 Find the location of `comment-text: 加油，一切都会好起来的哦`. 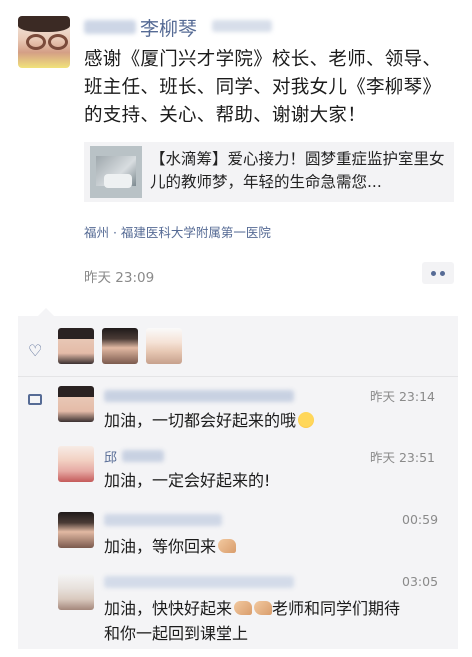

comment-text: 加油，一切都会好起来的哦 is located at coordinates (209, 420).